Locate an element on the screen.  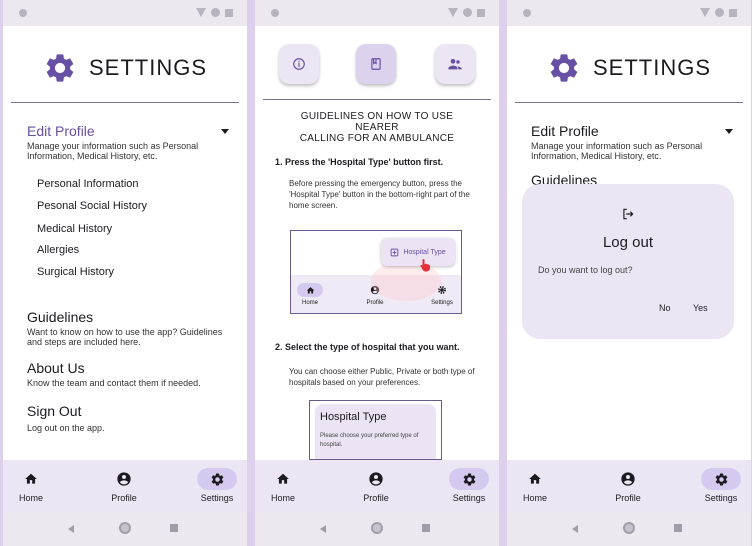
guidelines-title: Guidelines is located at coordinates (131, 317).